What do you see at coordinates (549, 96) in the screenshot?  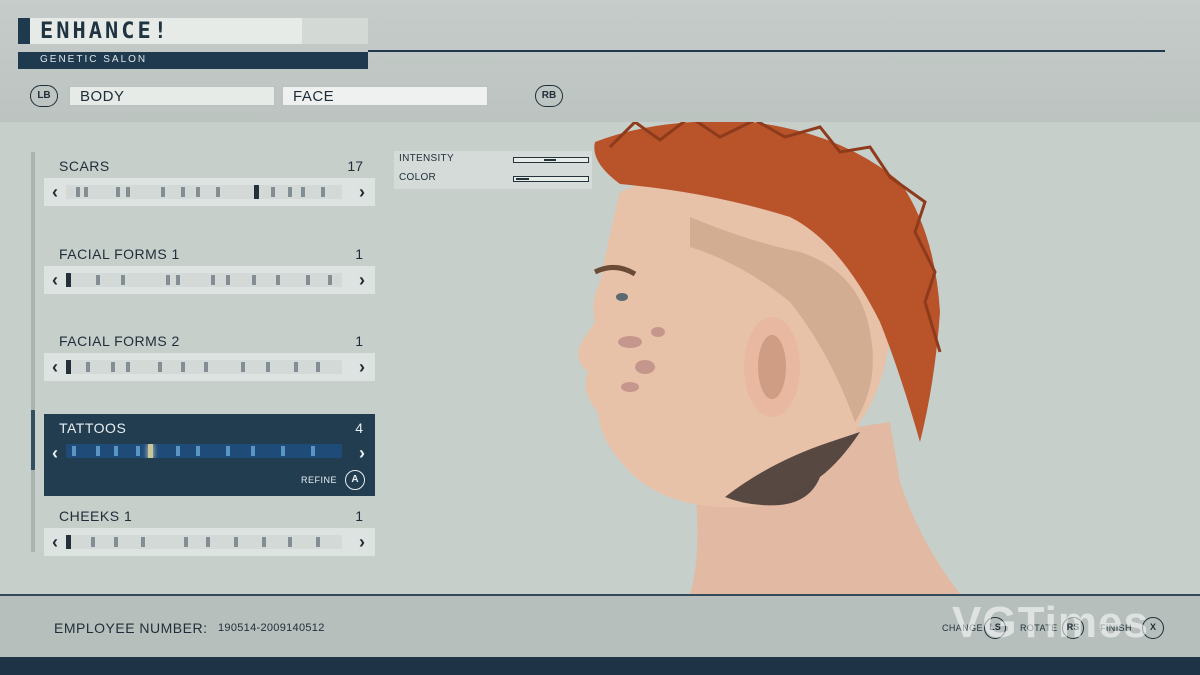 I see `rb-bumper-button: RB` at bounding box center [549, 96].